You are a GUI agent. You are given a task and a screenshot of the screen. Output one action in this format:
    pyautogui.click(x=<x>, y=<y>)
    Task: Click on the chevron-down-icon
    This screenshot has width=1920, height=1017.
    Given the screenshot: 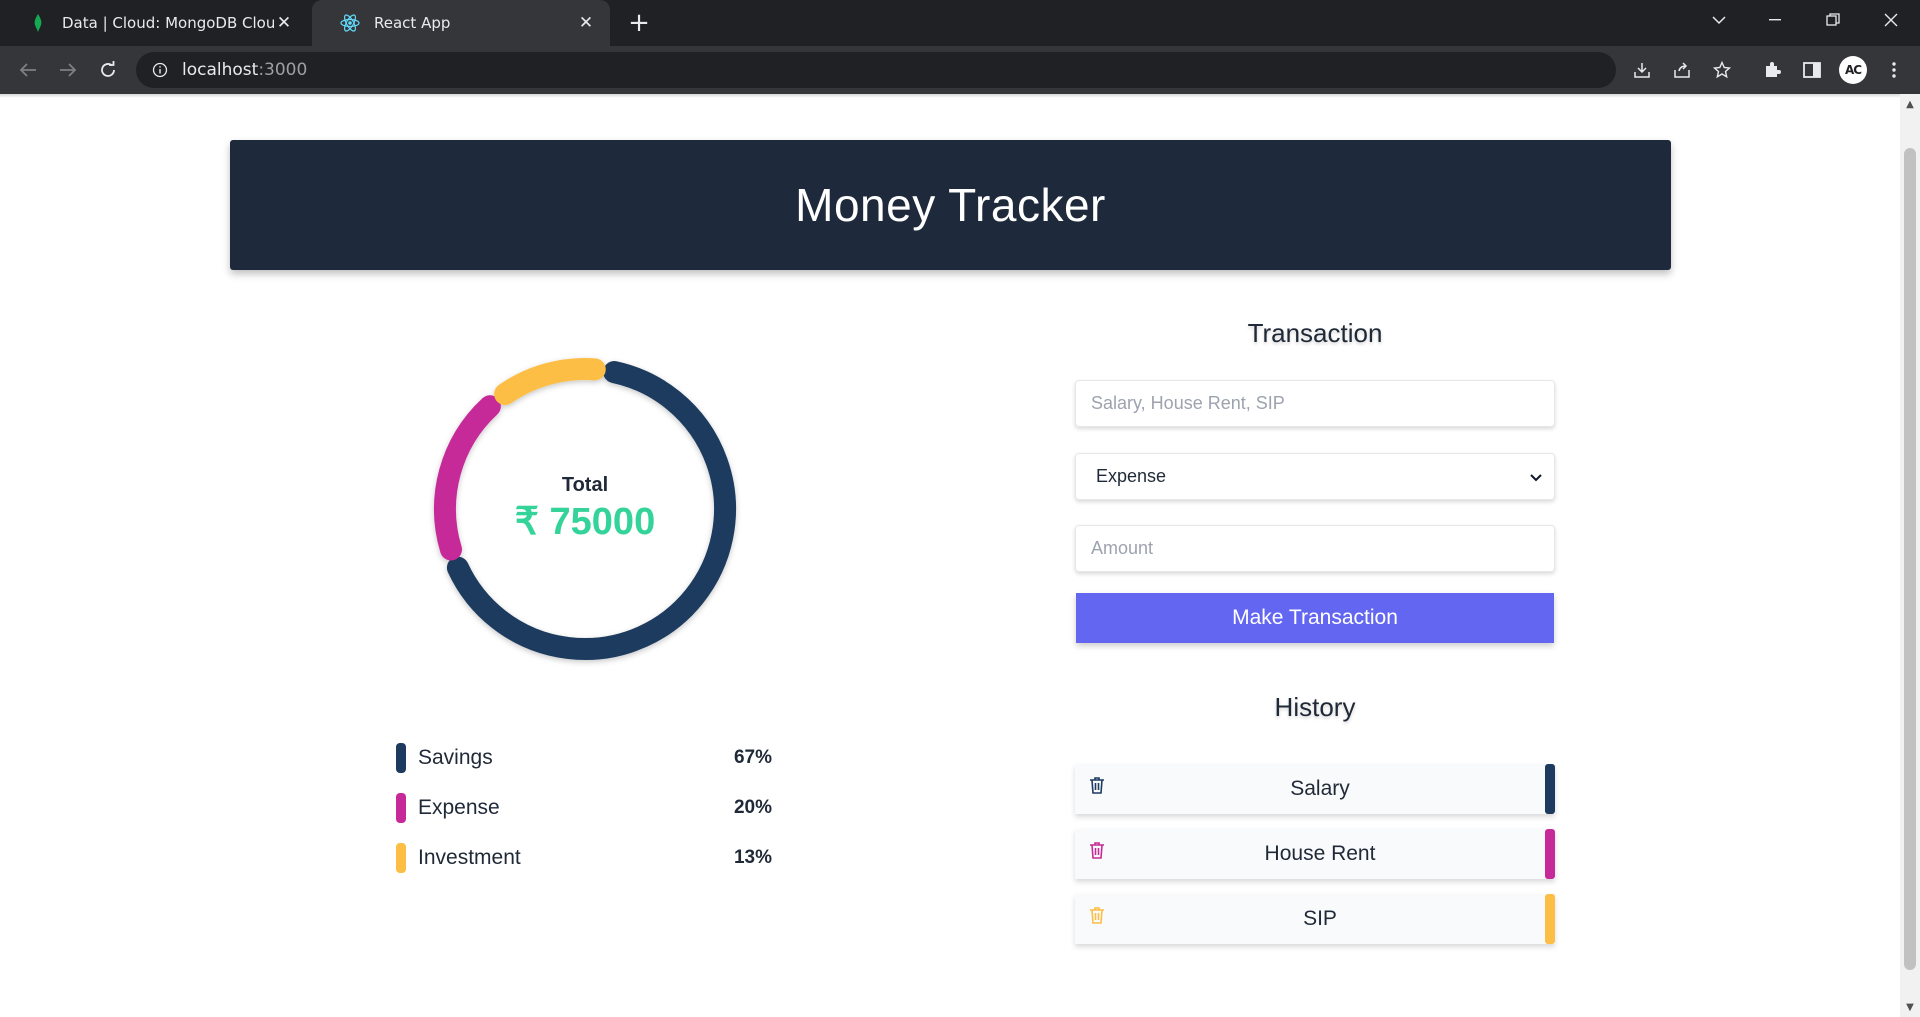 What is the action you would take?
    pyautogui.click(x=1536, y=476)
    